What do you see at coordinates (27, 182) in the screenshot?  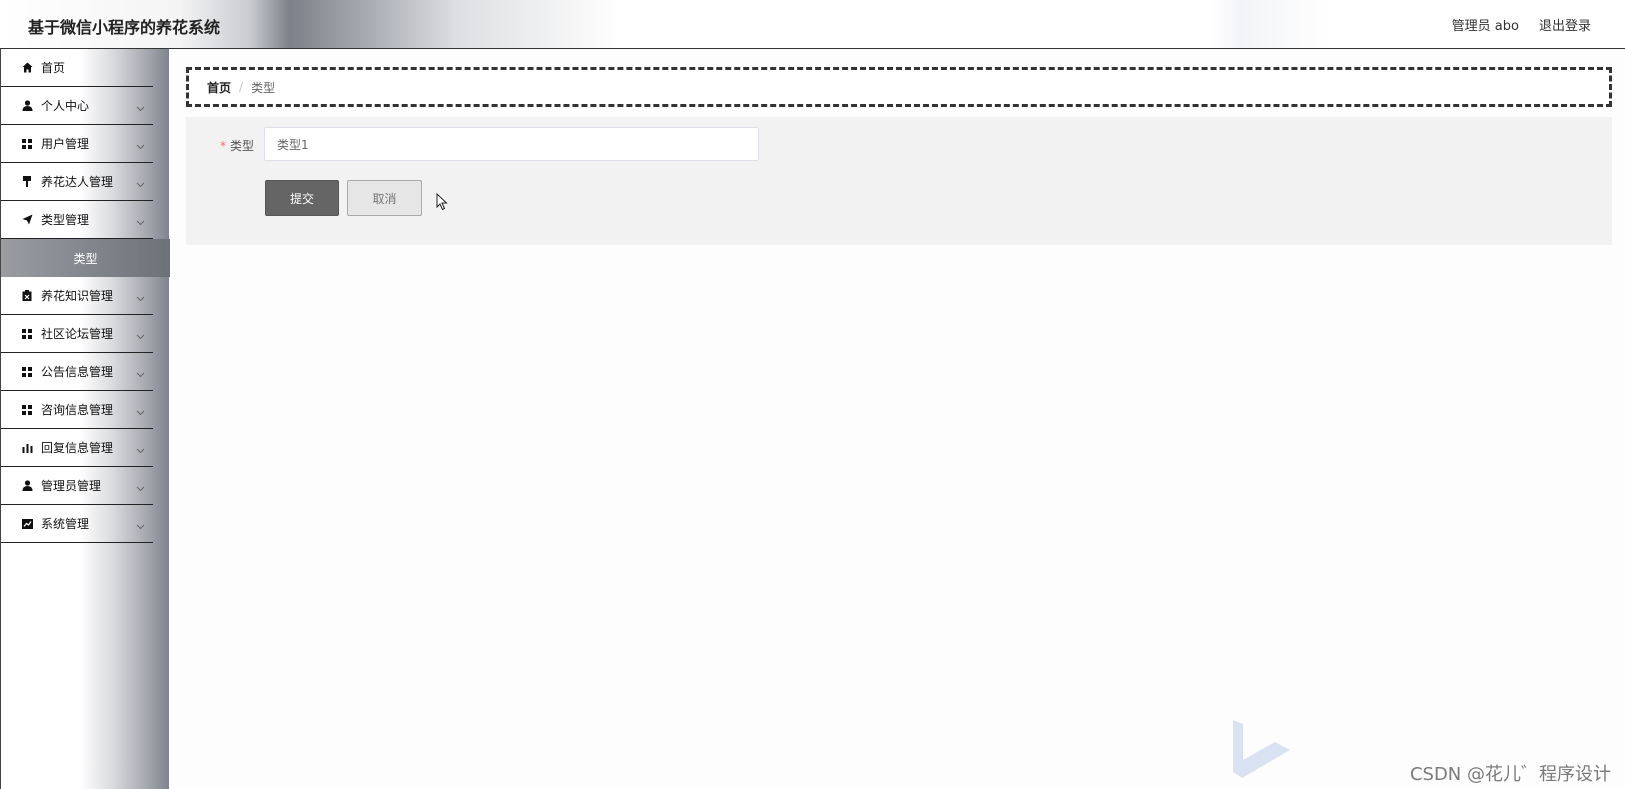 I see `brush-icon` at bounding box center [27, 182].